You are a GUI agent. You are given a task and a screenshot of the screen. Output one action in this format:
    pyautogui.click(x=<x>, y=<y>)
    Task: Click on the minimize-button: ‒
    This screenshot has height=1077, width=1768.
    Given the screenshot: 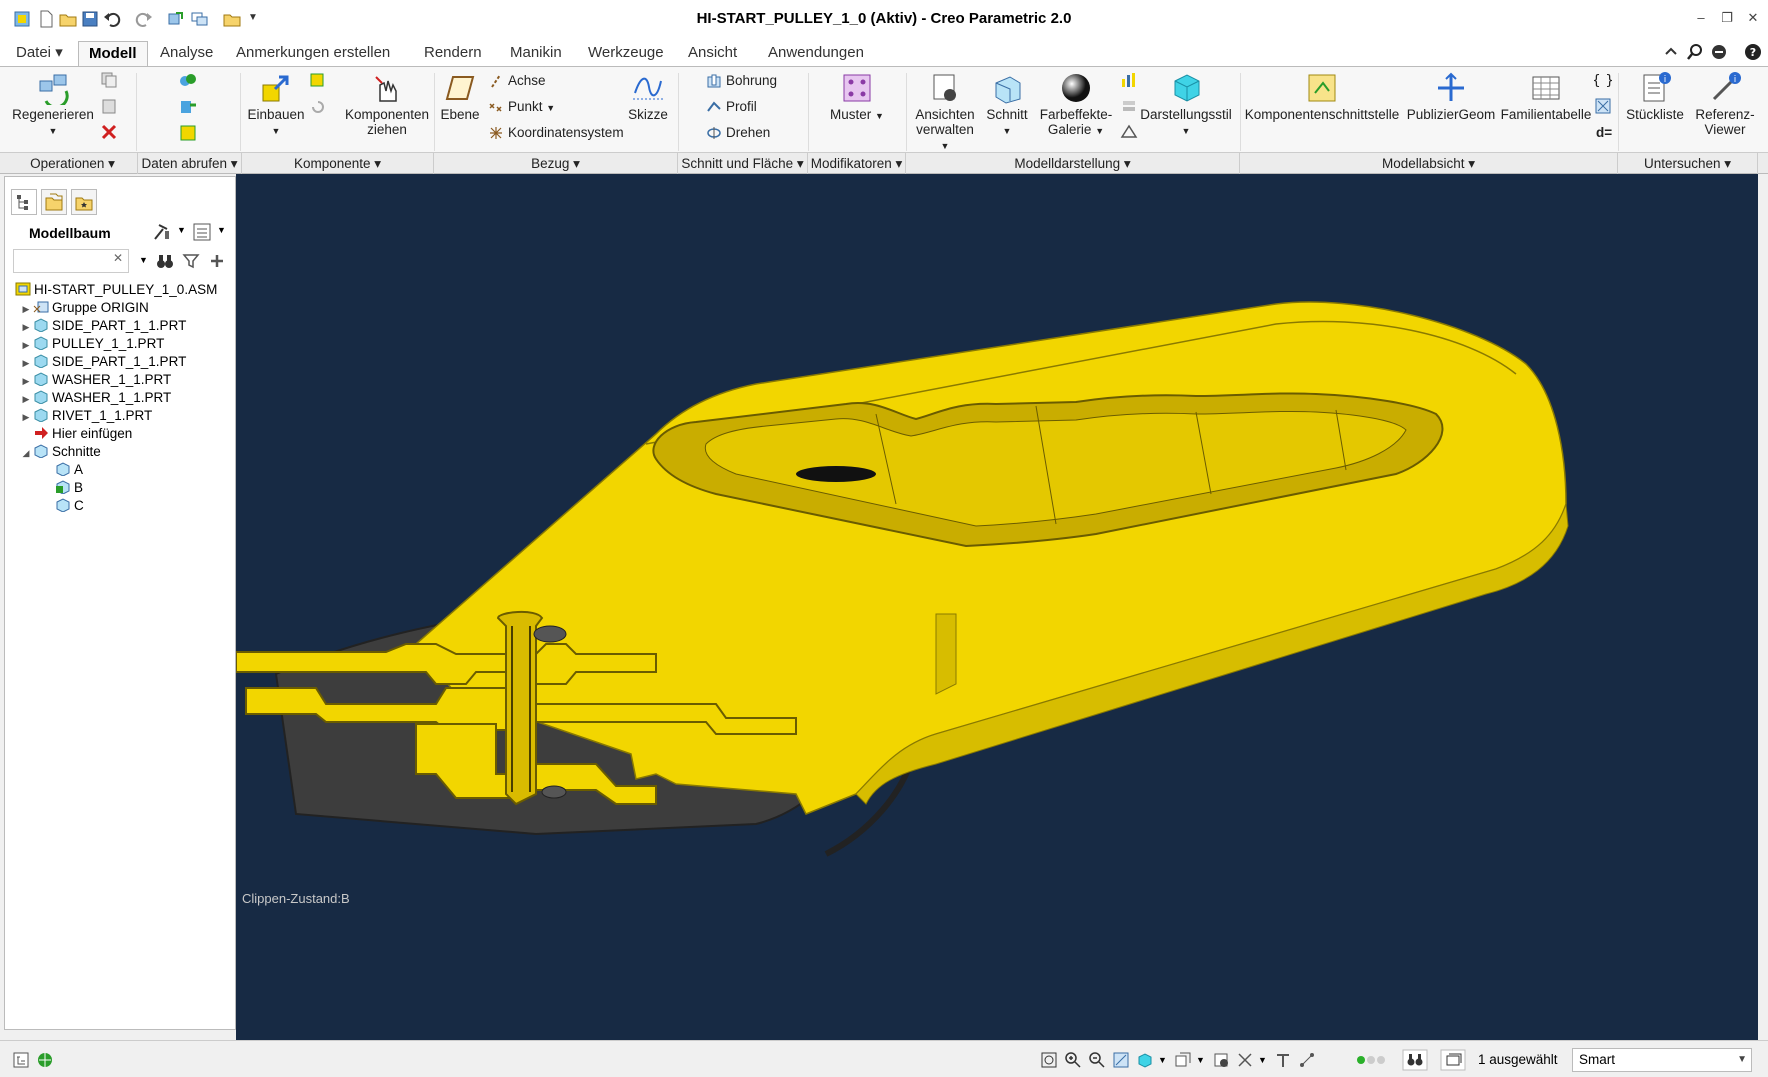 What is the action you would take?
    pyautogui.click(x=1701, y=19)
    